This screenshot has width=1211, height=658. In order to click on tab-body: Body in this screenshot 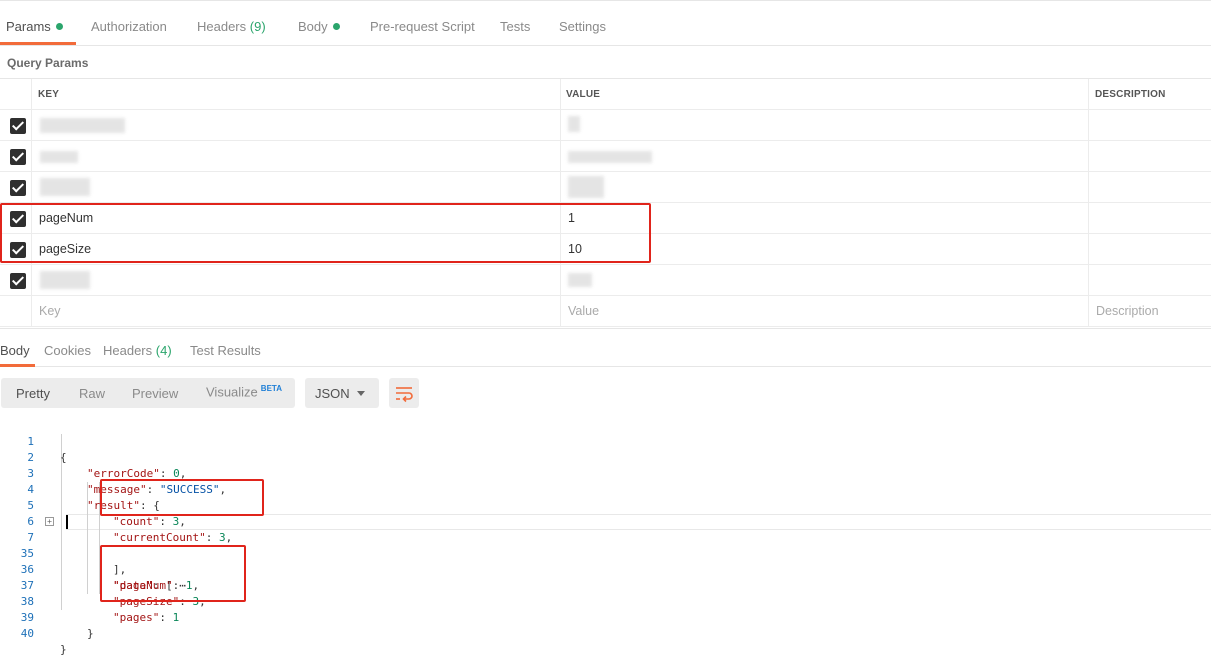, I will do `click(319, 26)`.